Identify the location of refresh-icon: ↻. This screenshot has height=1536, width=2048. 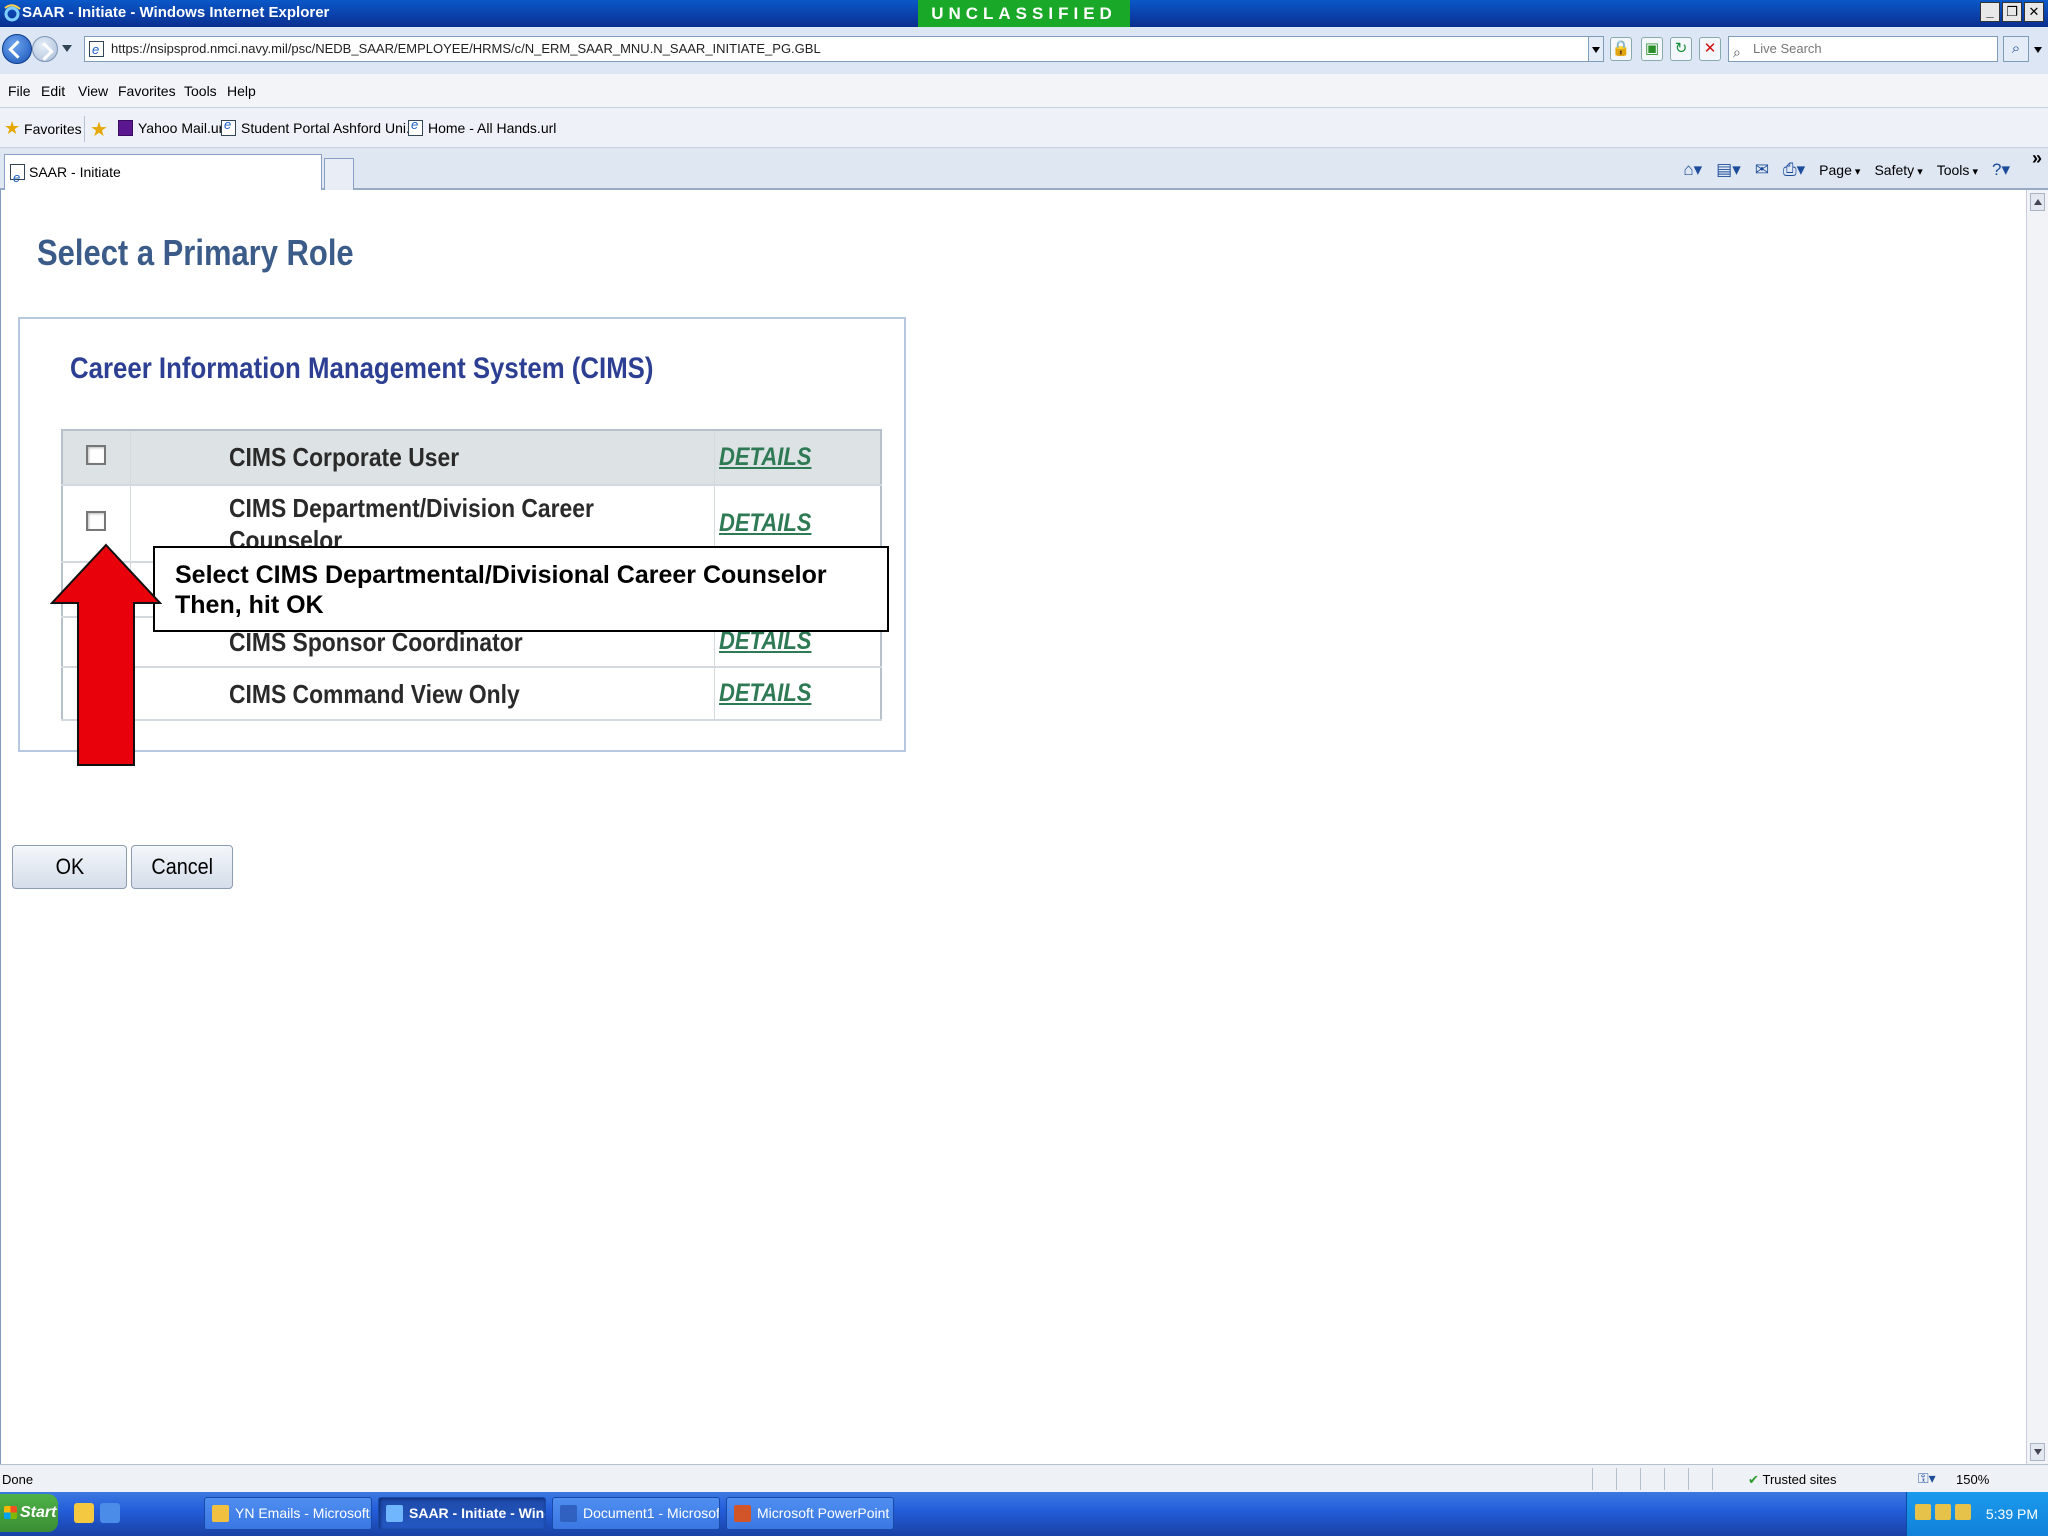
(1681, 49).